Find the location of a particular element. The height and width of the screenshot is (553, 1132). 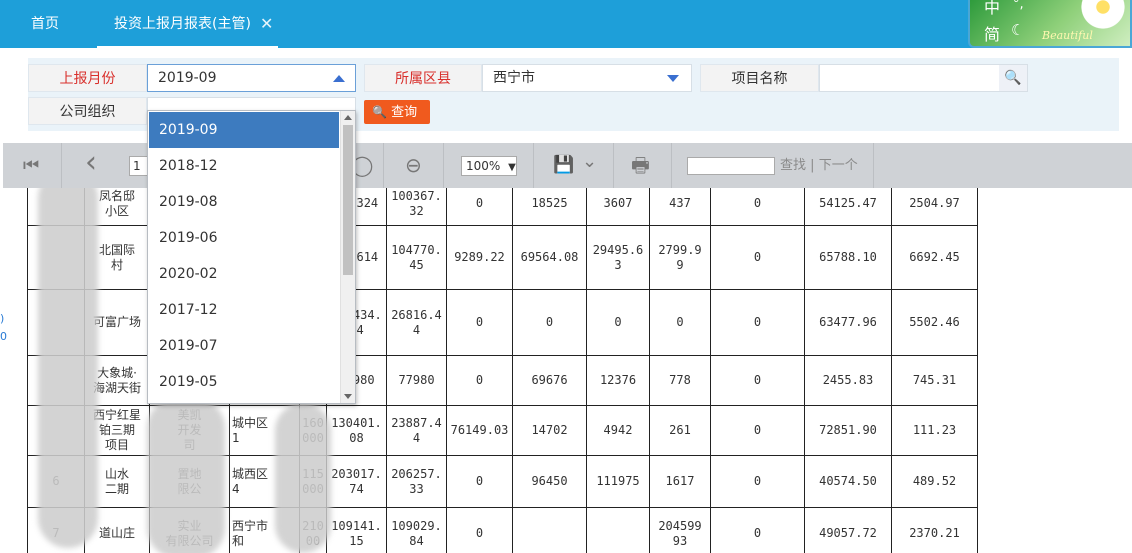

scrollbar-thumb is located at coordinates (348, 200).